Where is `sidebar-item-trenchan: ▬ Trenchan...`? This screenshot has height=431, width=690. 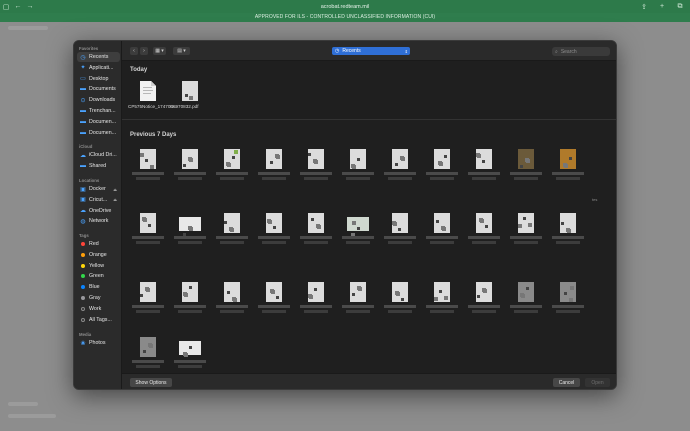
sidebar-item-trenchan: ▬ Trenchan... is located at coordinates (98, 111).